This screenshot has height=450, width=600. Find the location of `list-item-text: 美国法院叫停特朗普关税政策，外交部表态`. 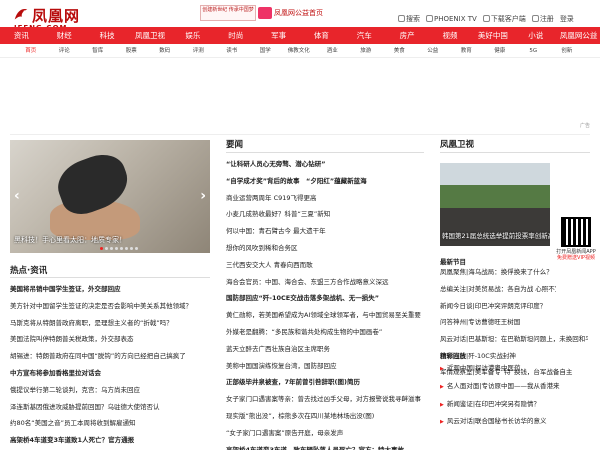

list-item-text: 美国法院叫停特朗普关税政策，外交部表态 is located at coordinates (72, 339).